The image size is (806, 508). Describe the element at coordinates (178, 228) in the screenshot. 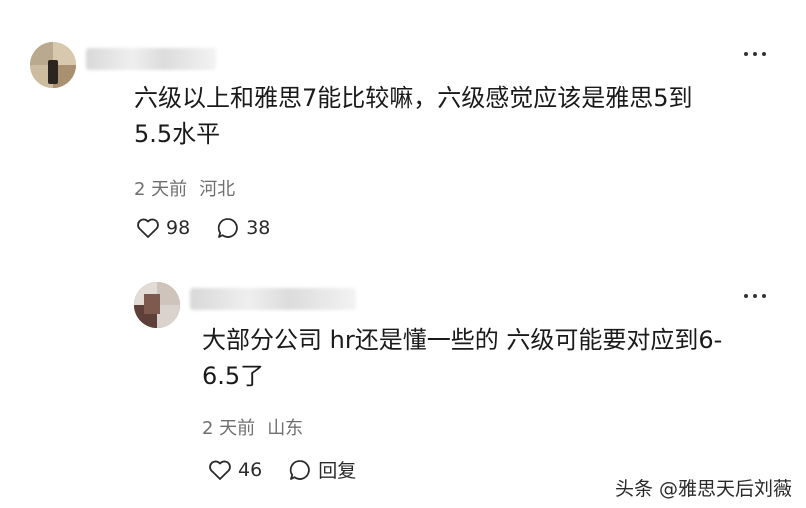

I see `like-count: 98` at that location.